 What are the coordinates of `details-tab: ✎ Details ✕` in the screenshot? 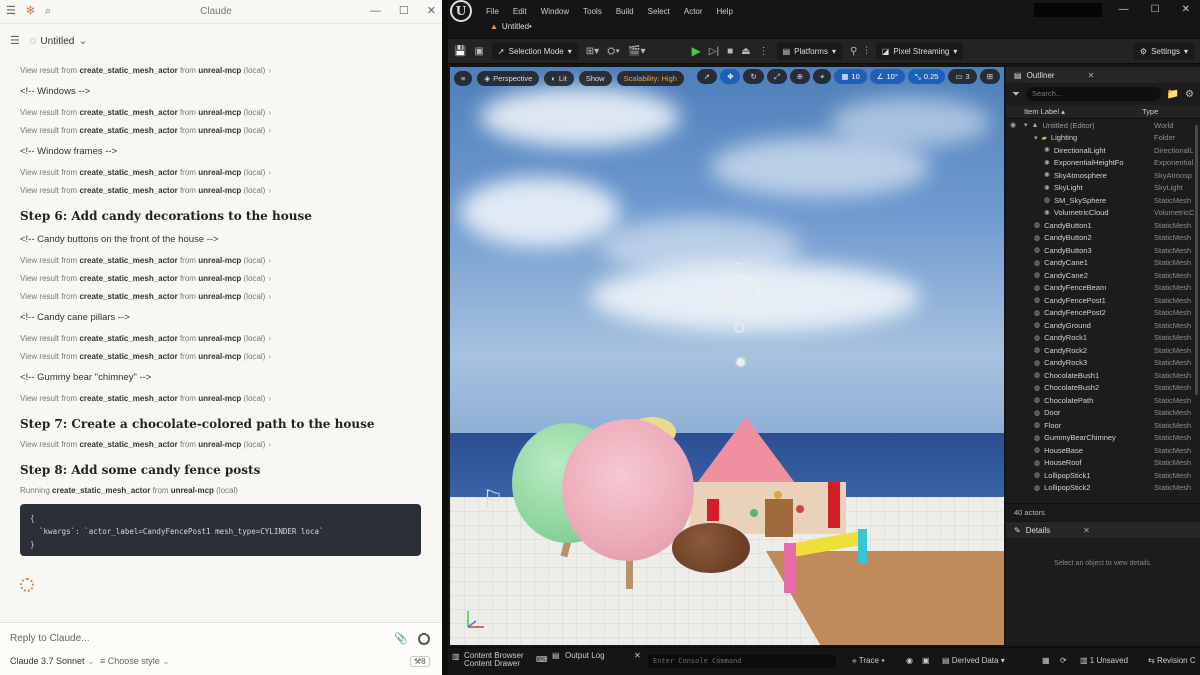 It's located at (1103, 530).